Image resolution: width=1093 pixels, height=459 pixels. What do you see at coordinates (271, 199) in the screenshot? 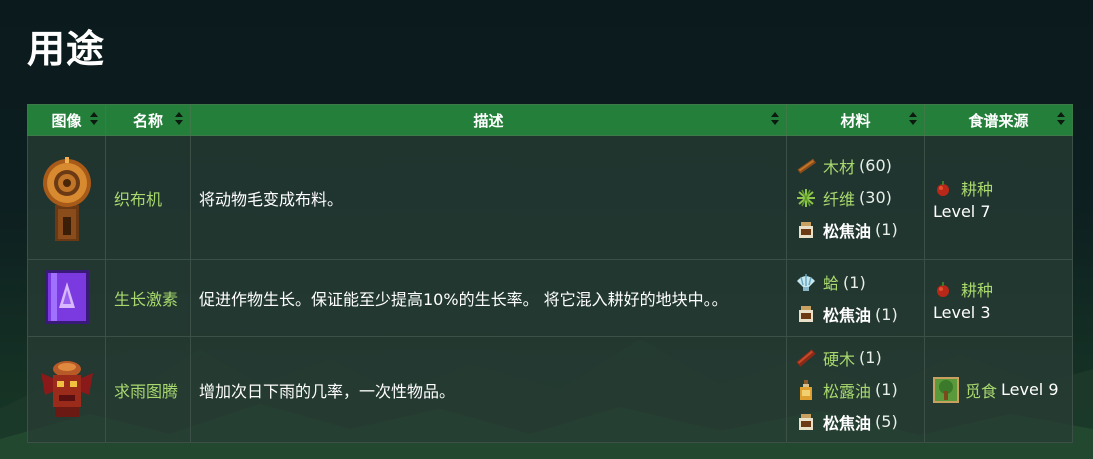
I see `item-description: 将动物毛变成布料。` at bounding box center [271, 199].